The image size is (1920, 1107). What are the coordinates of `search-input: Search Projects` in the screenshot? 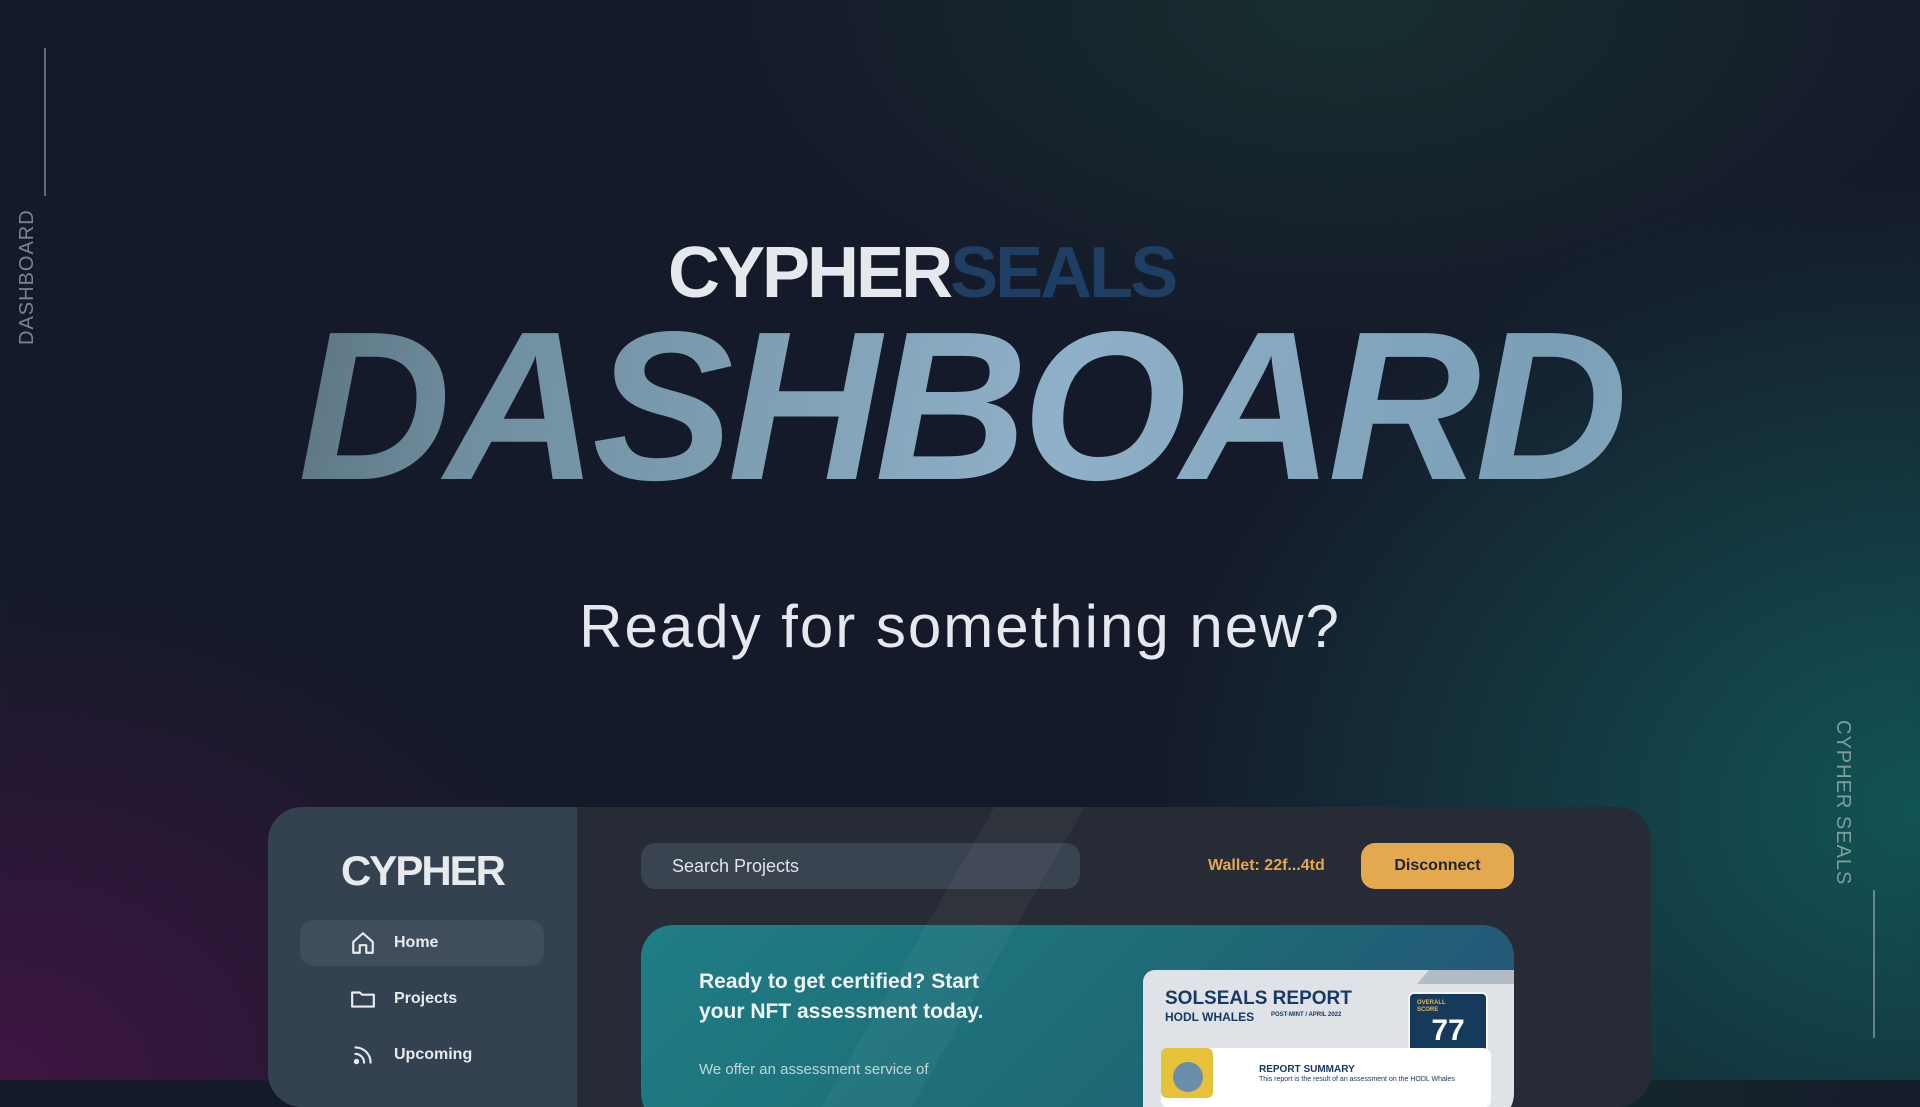 It's located at (860, 866).